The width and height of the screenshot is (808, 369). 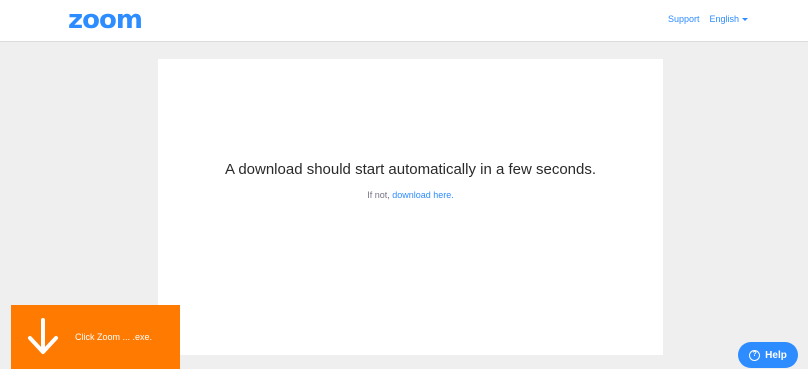 I want to click on banner-text: Click Zoom ... .exe., so click(x=114, y=337).